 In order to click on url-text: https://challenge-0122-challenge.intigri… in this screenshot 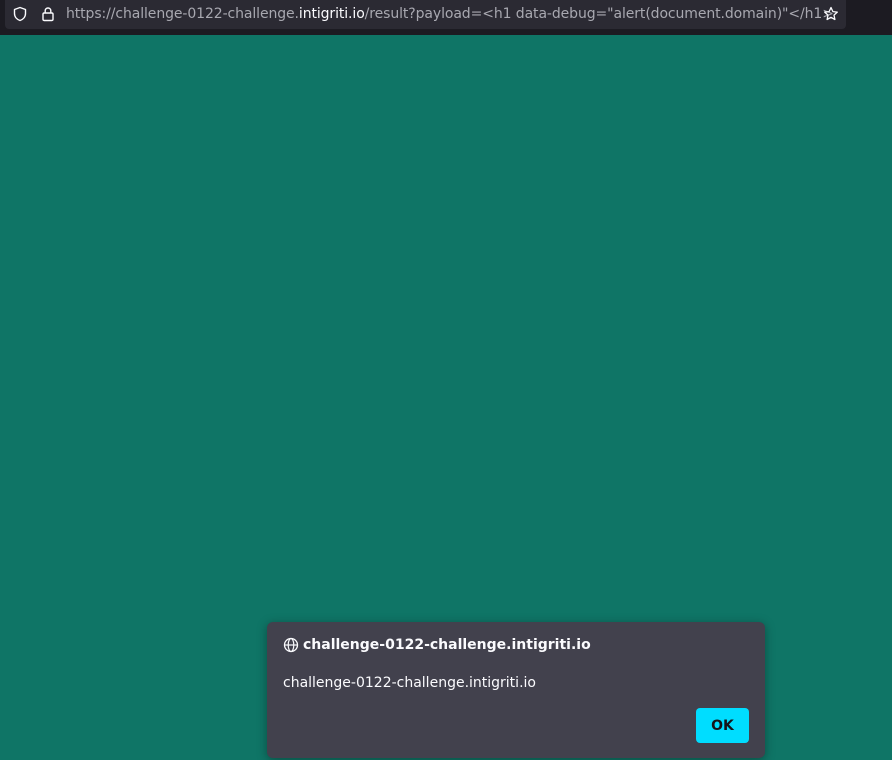, I will do `click(450, 14)`.